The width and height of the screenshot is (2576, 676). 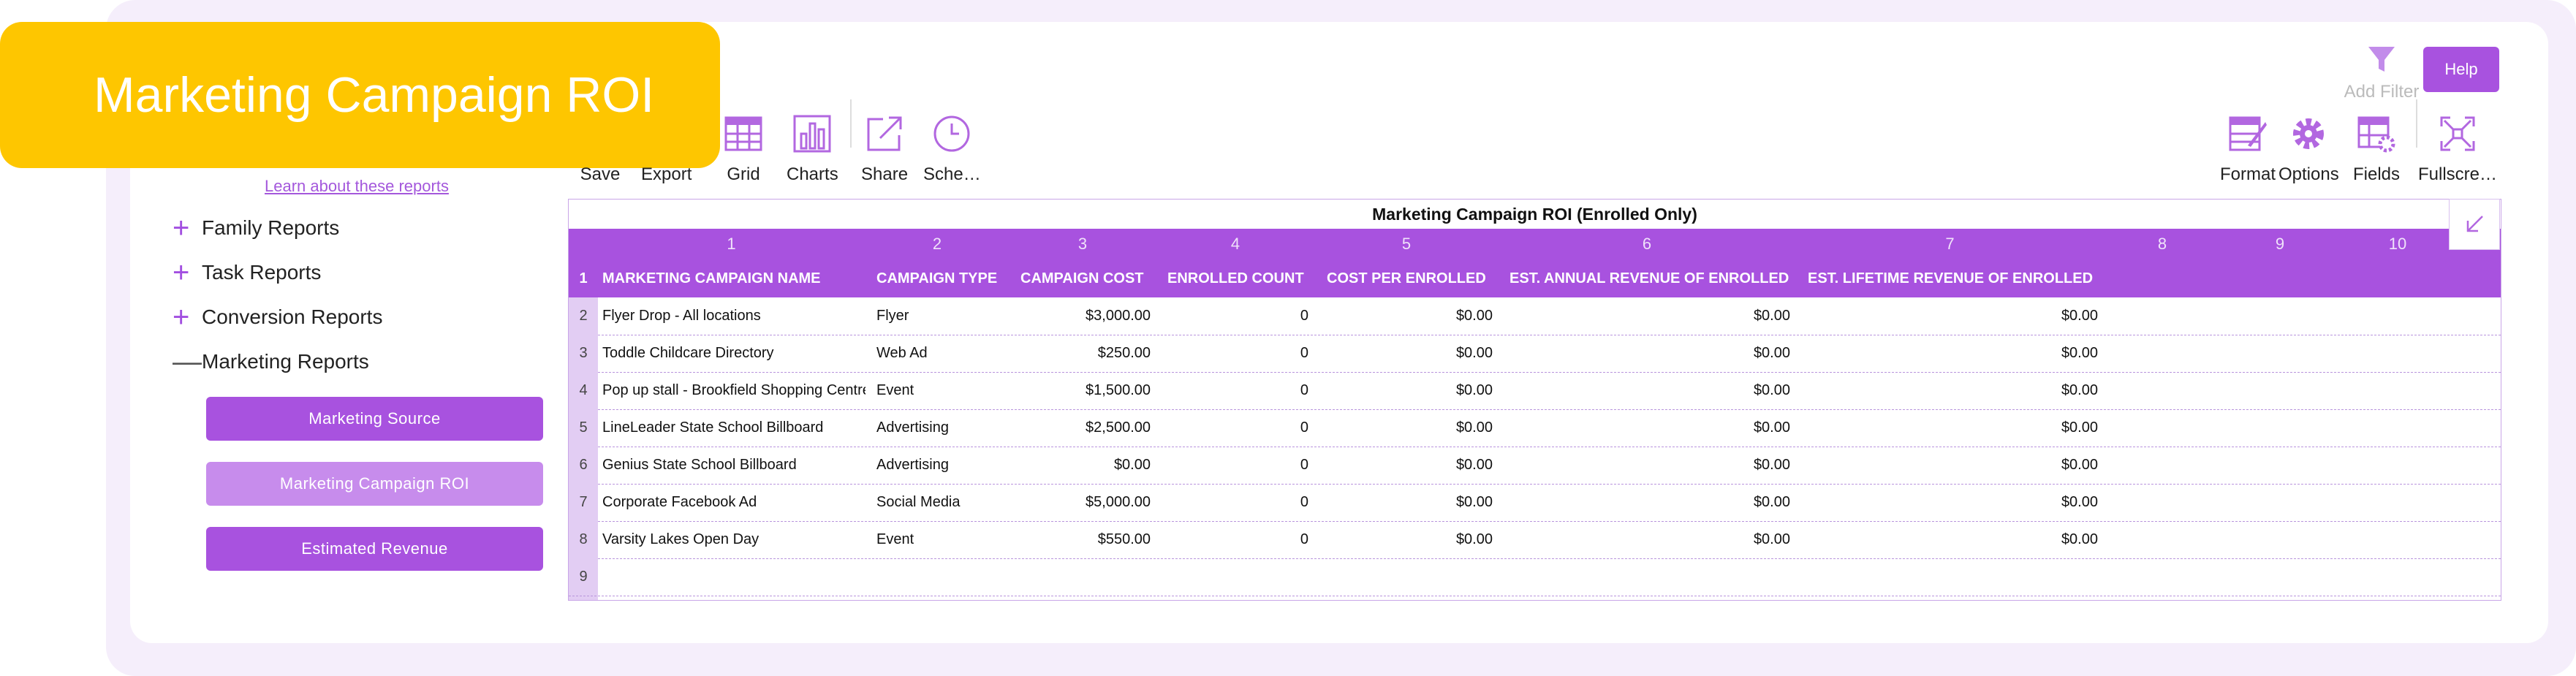 What do you see at coordinates (1080, 390) in the screenshot?
I see `cell-campaign-cost: $1,500.00` at bounding box center [1080, 390].